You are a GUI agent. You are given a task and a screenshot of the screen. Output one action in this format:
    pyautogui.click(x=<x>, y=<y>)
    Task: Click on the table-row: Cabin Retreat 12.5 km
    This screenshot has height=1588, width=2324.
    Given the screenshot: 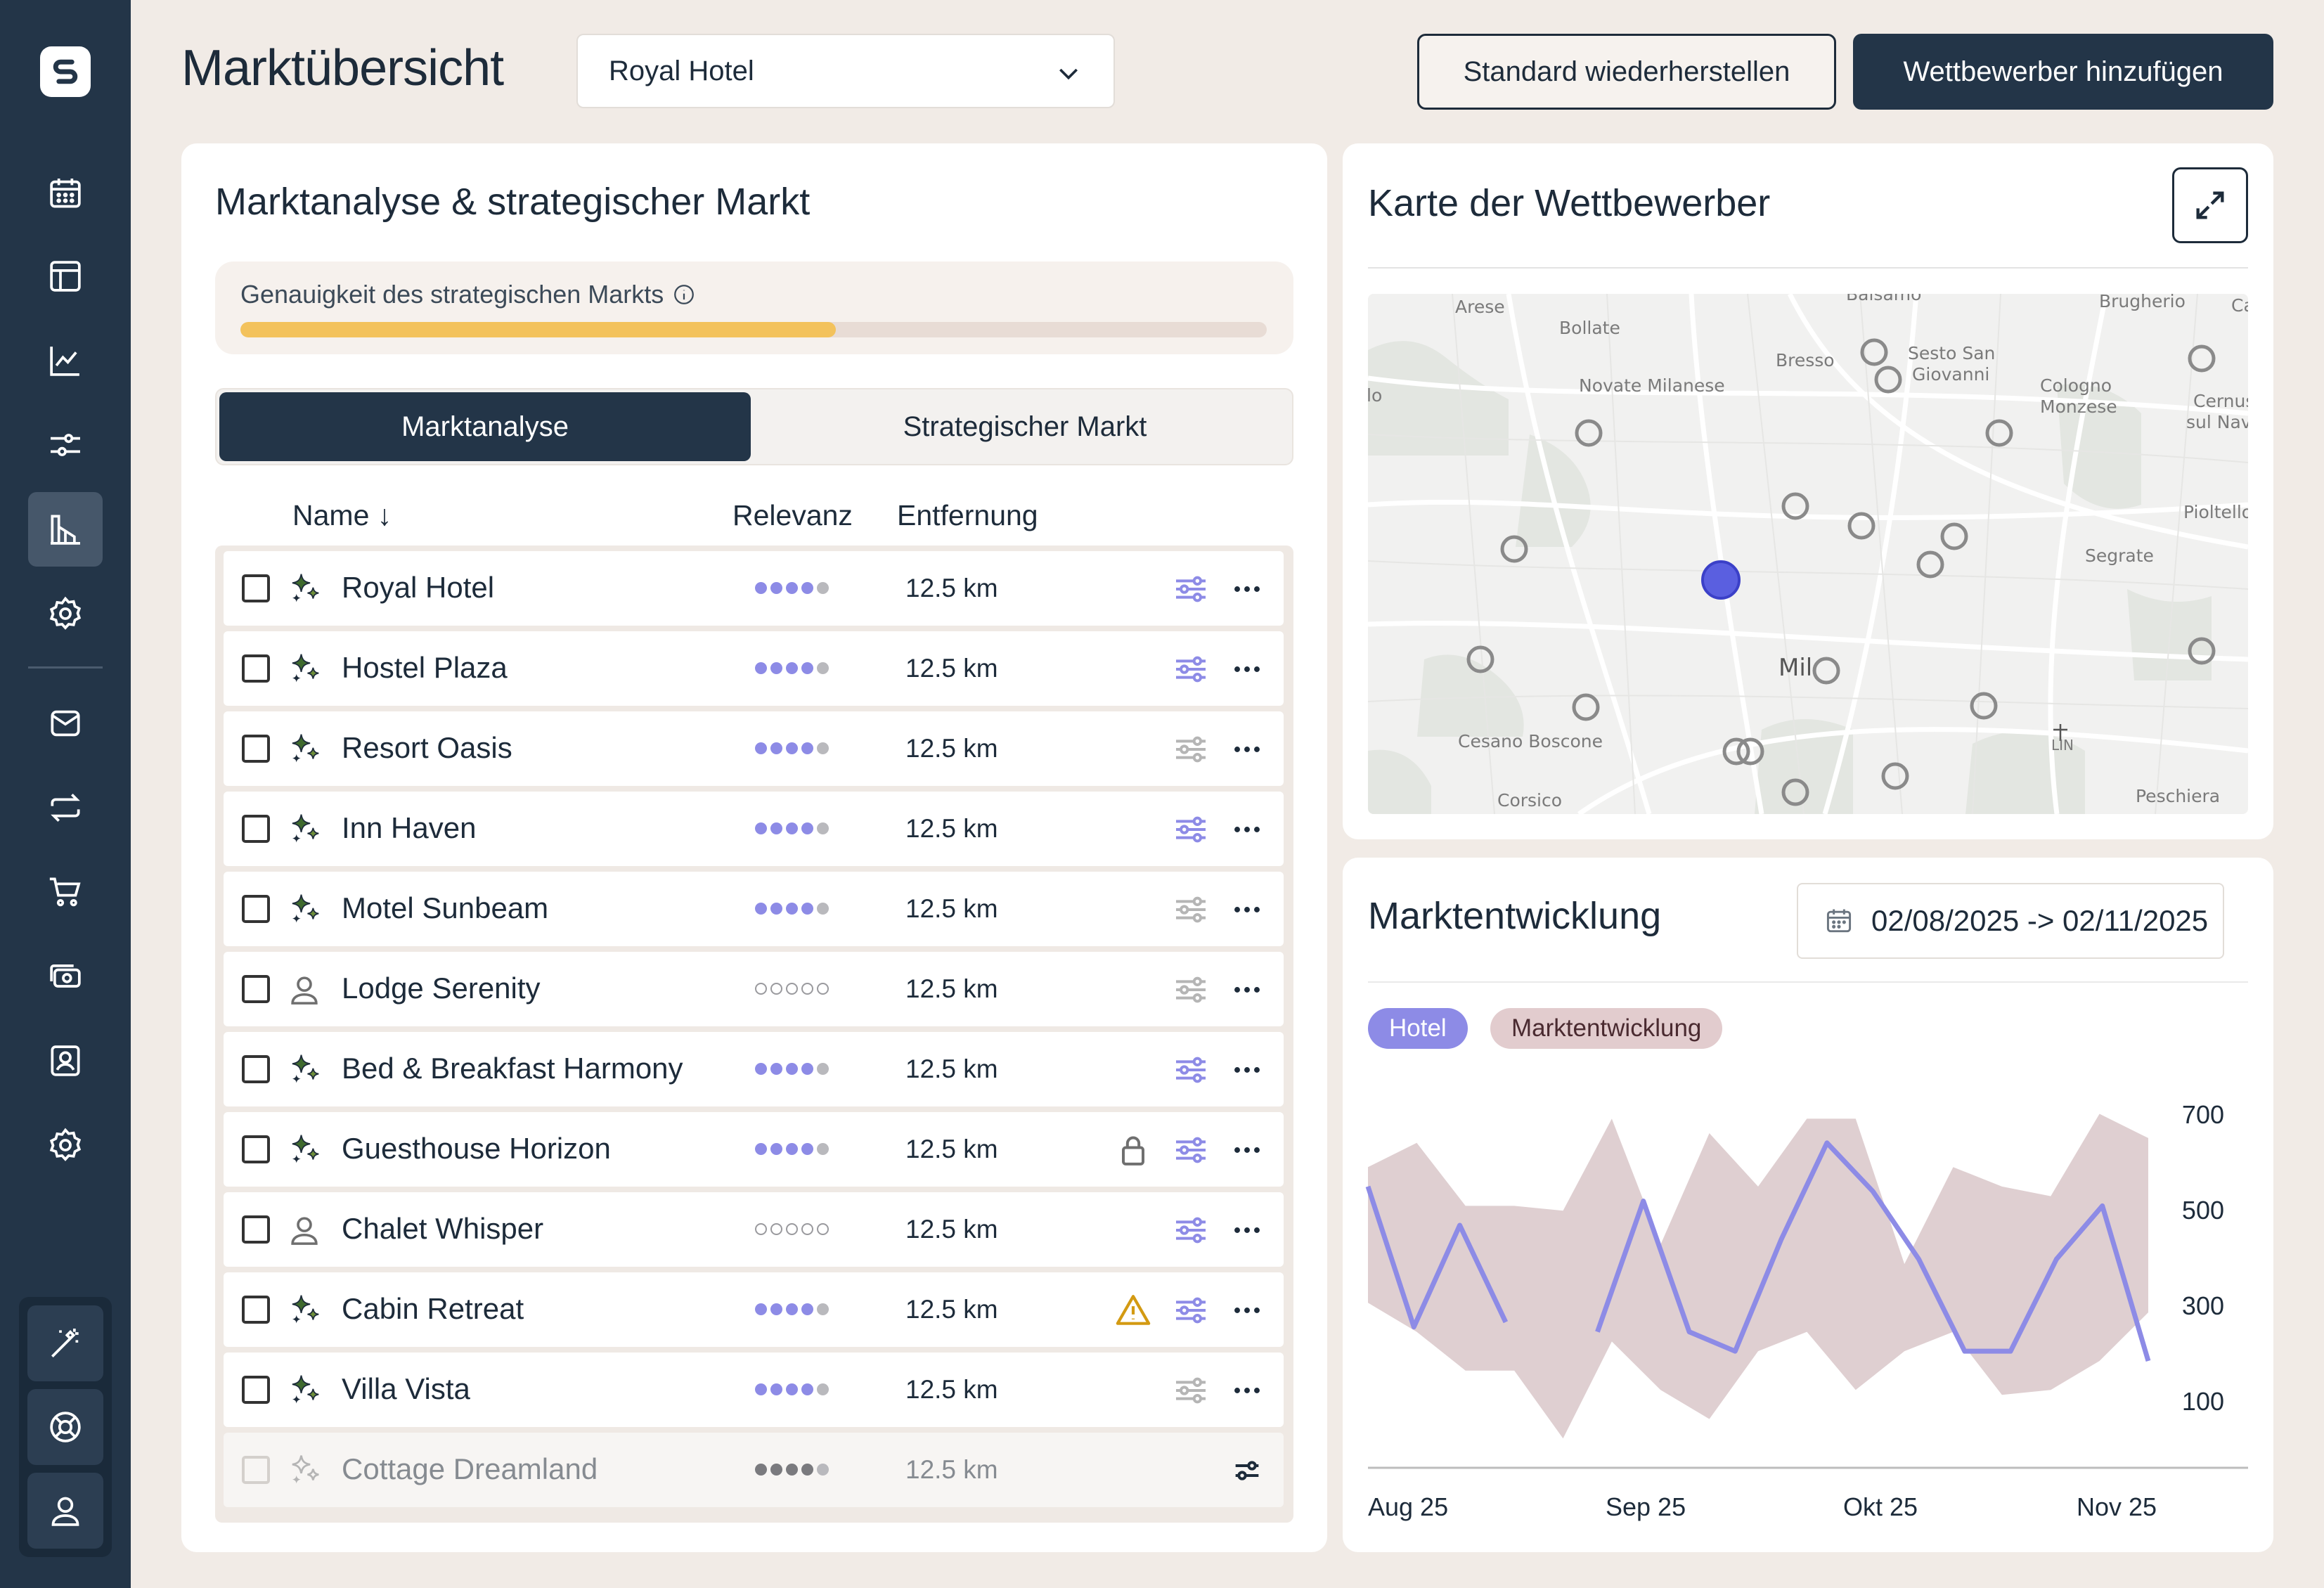 What is the action you would take?
    pyautogui.click(x=754, y=1309)
    